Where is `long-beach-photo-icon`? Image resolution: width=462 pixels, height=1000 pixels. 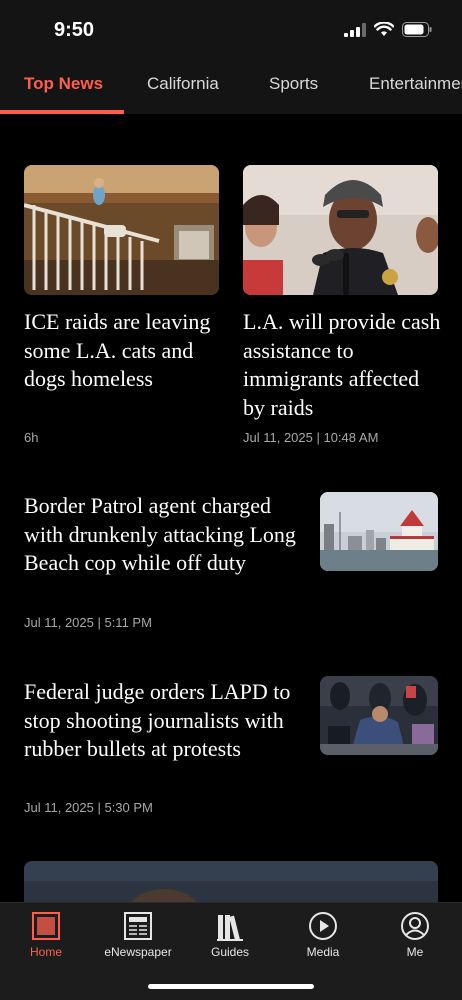
long-beach-photo-icon is located at coordinates (379, 531).